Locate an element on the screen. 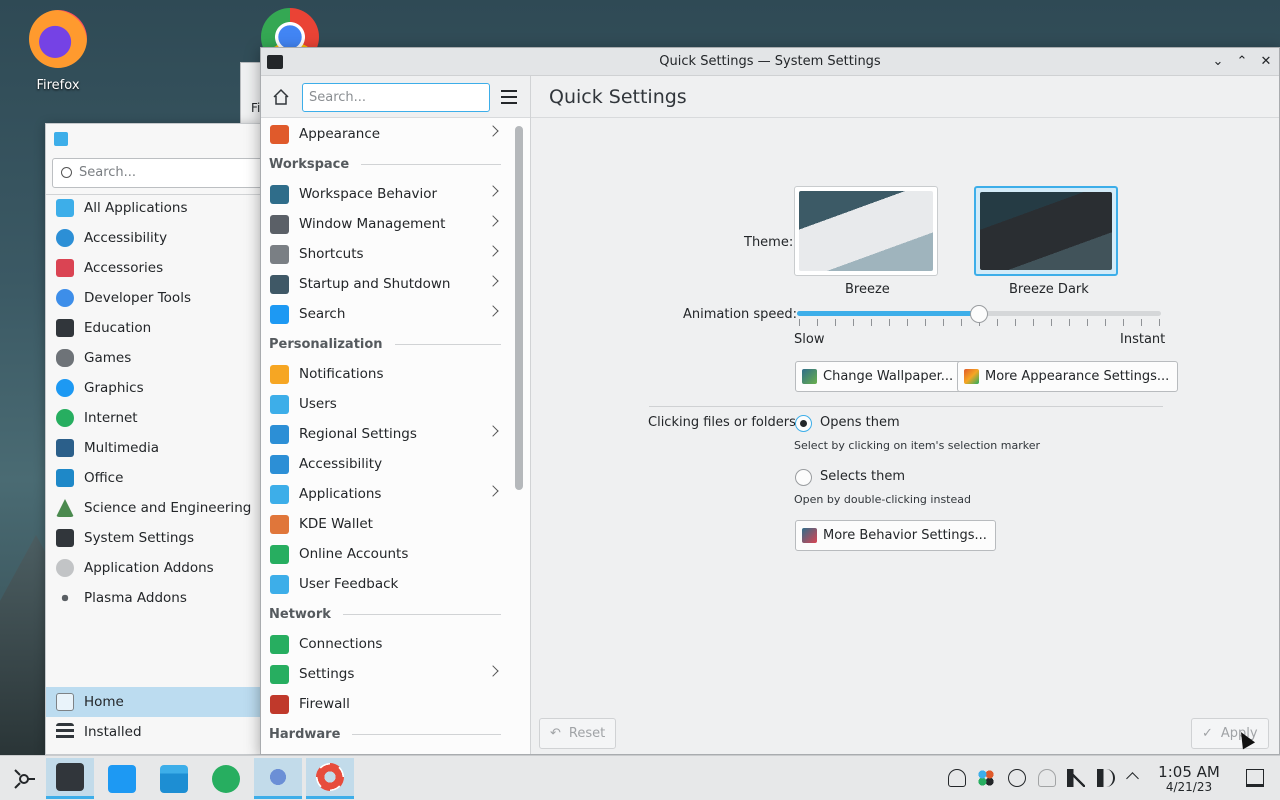 This screenshot has height=800, width=1280. startup-and-shutdown-icon is located at coordinates (279, 284).